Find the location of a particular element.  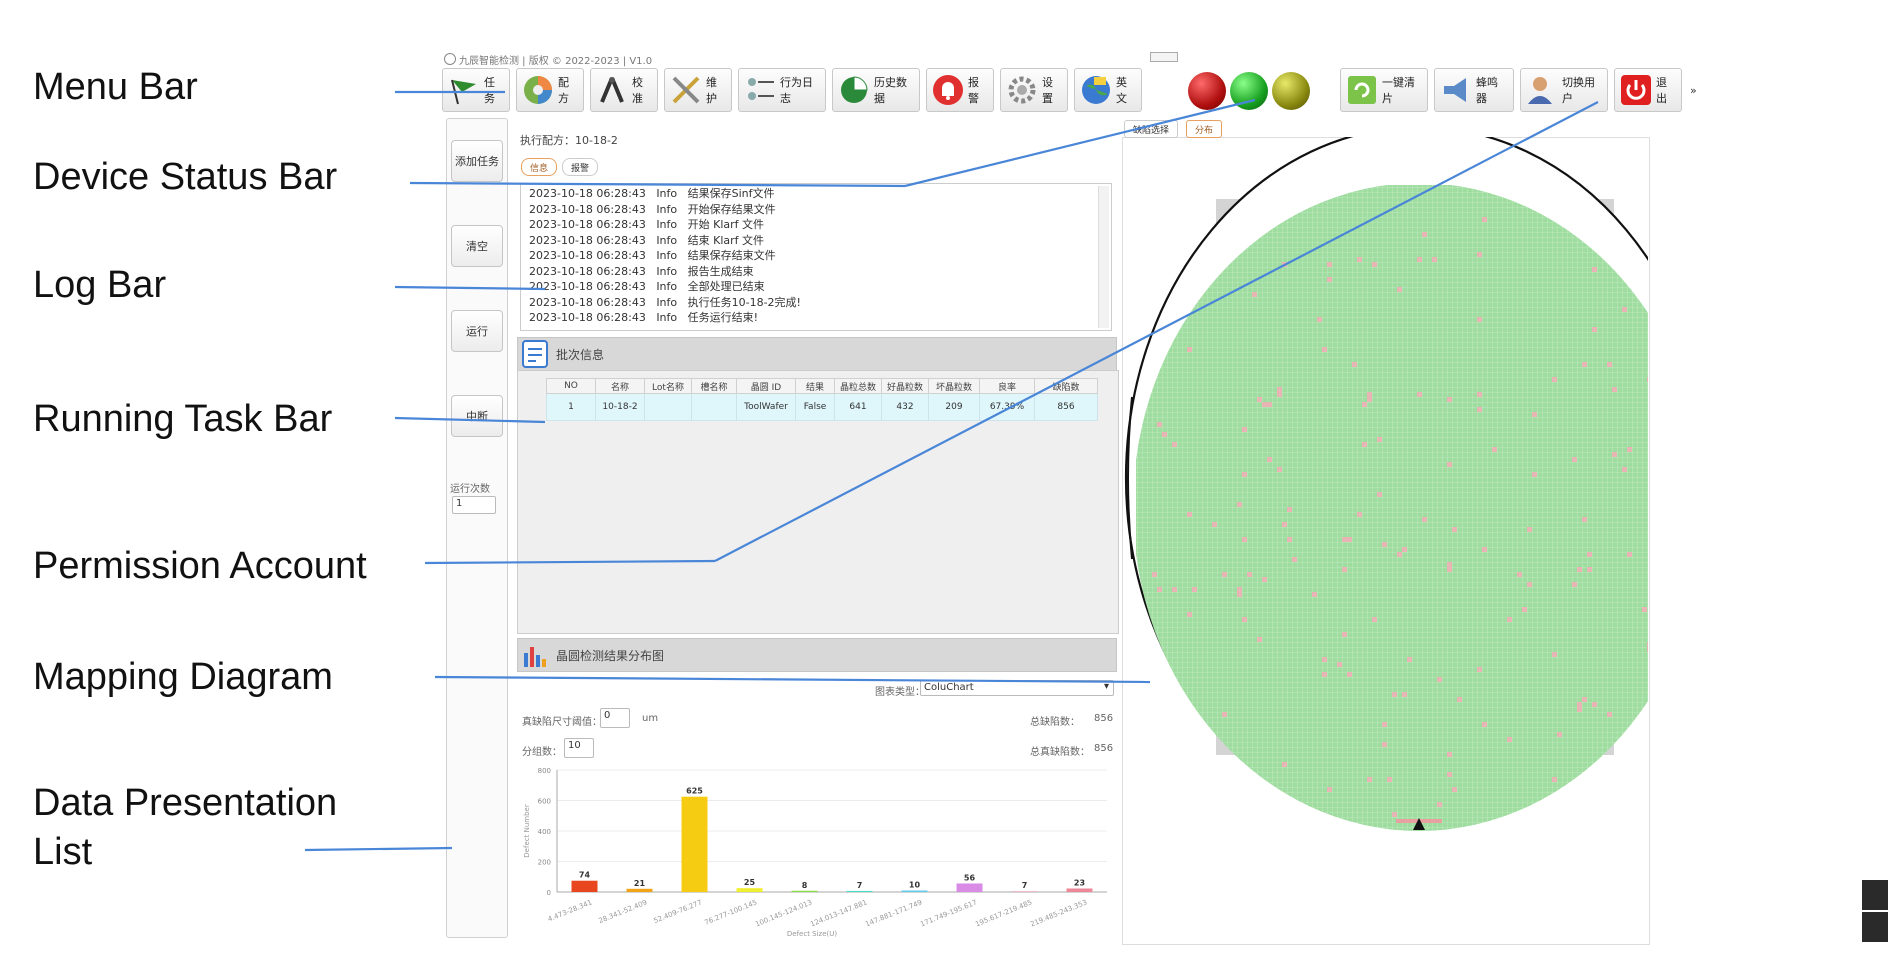

maintain-button: 维护 is located at coordinates (698, 90).